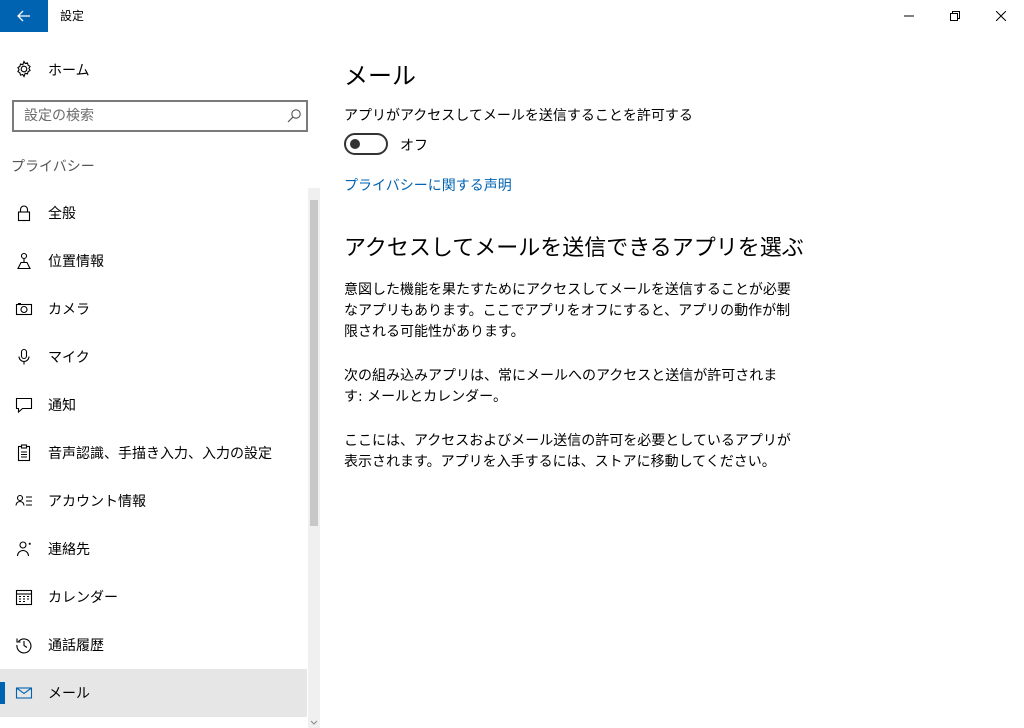 This screenshot has height=728, width=1024. Describe the element at coordinates (149, 116) in the screenshot. I see `search-input` at that location.